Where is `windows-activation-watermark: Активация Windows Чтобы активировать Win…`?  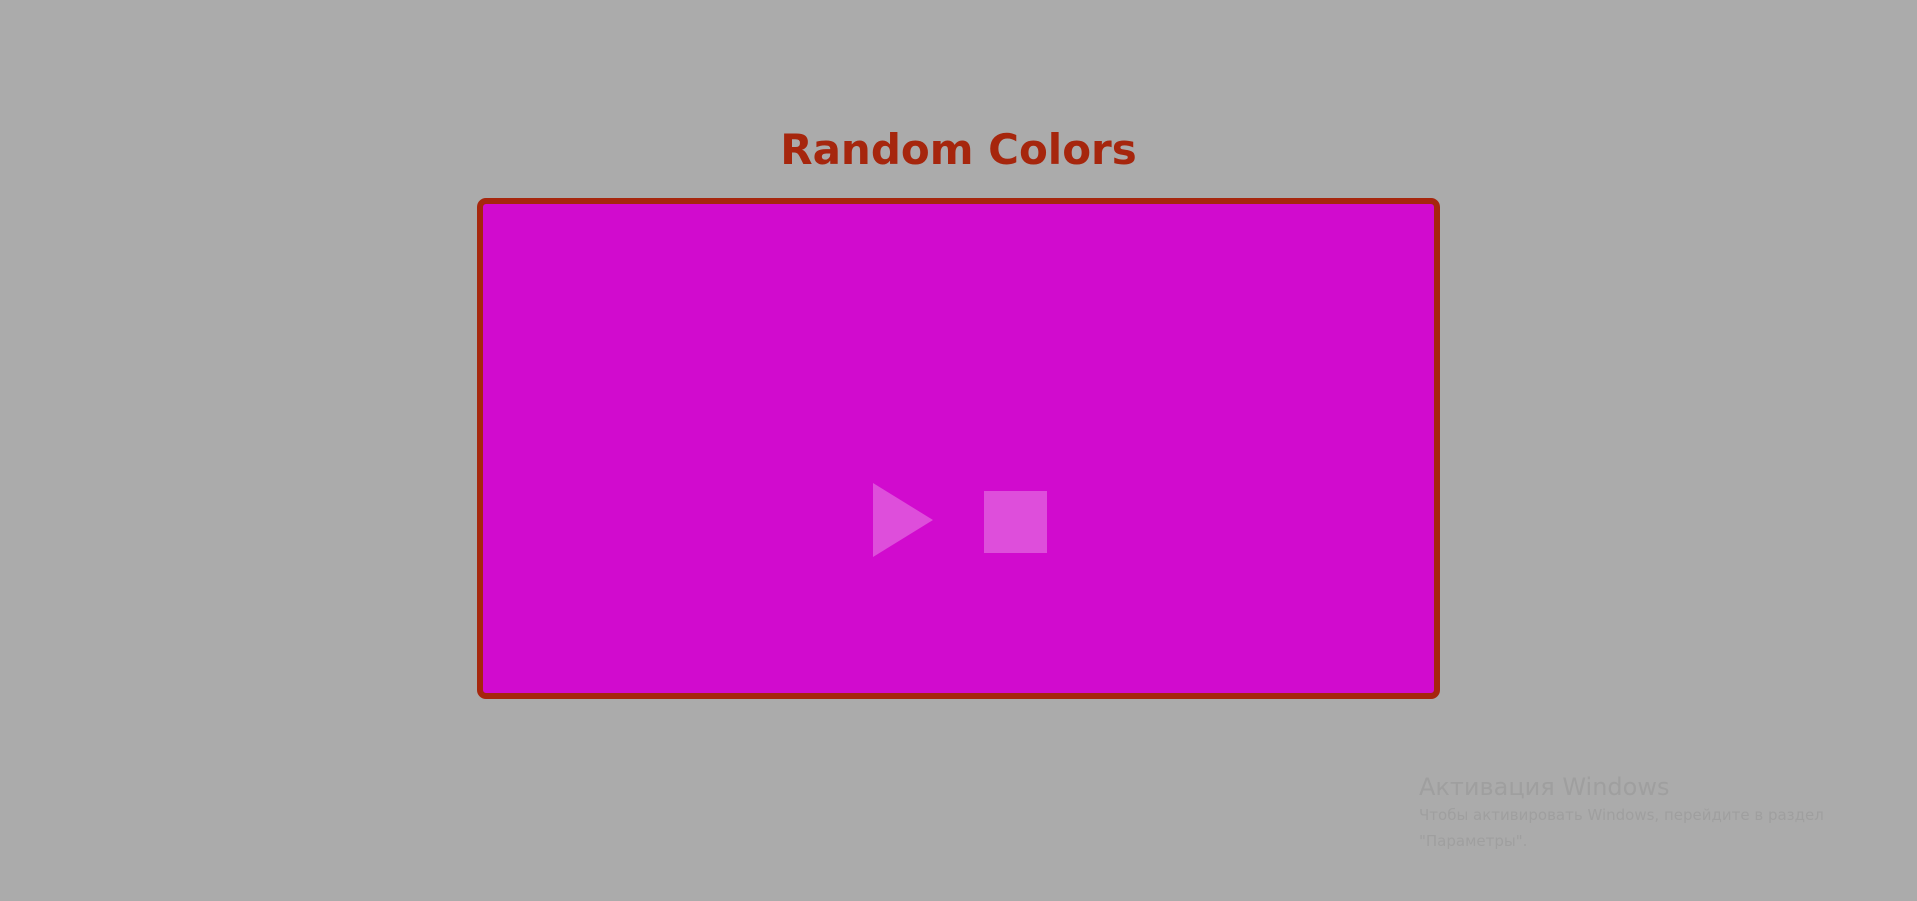
windows-activation-watermark: Активация Windows Чтобы активировать Win… is located at coordinates (1629, 813).